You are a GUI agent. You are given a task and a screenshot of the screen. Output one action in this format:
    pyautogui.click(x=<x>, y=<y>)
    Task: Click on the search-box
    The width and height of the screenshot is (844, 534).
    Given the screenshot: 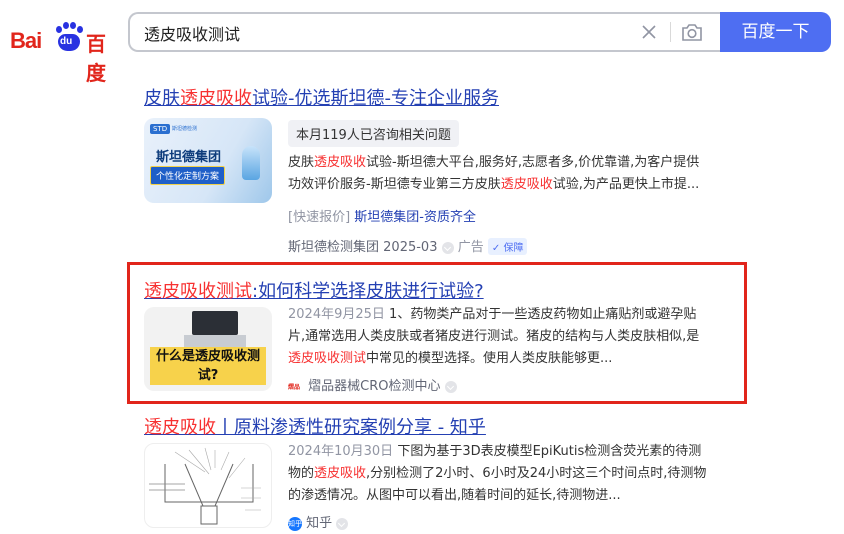 What is the action you would take?
    pyautogui.click(x=424, y=32)
    